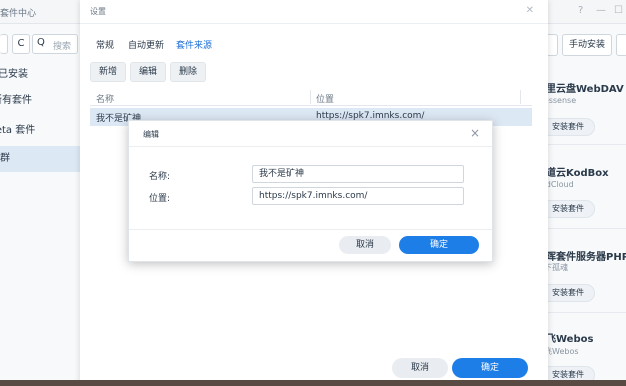  I want to click on edit-dialog-divider, so click(310, 229).